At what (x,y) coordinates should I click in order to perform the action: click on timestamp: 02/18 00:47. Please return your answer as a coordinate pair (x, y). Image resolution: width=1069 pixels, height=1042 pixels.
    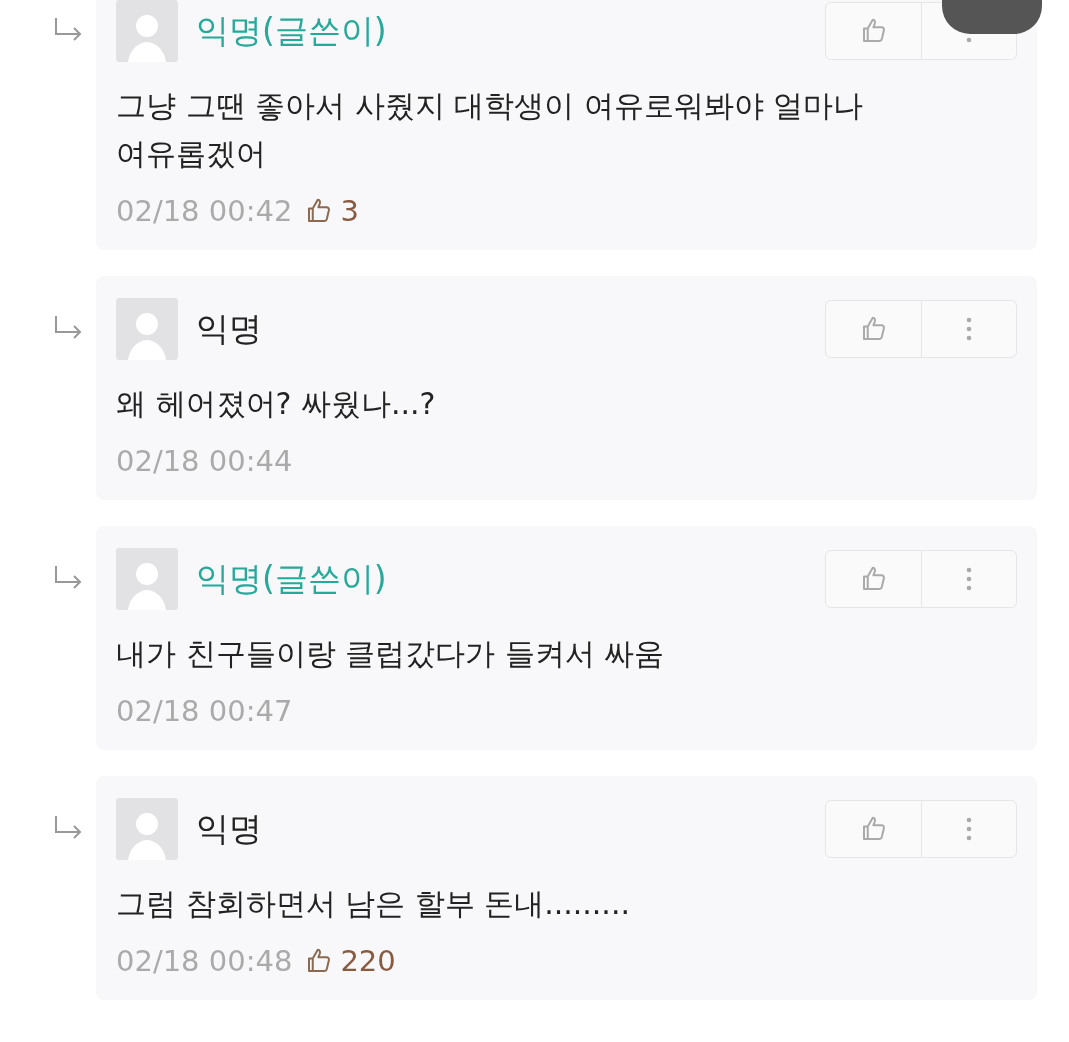
    Looking at the image, I should click on (204, 711).